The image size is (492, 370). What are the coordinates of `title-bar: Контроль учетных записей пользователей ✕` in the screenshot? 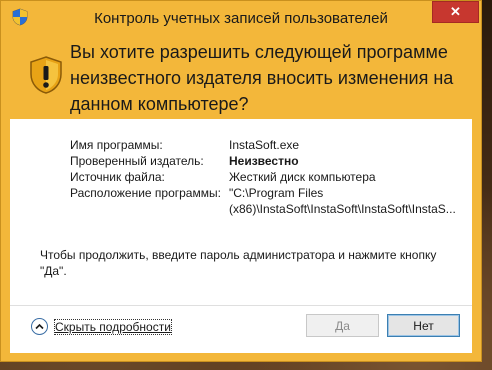 It's located at (241, 17).